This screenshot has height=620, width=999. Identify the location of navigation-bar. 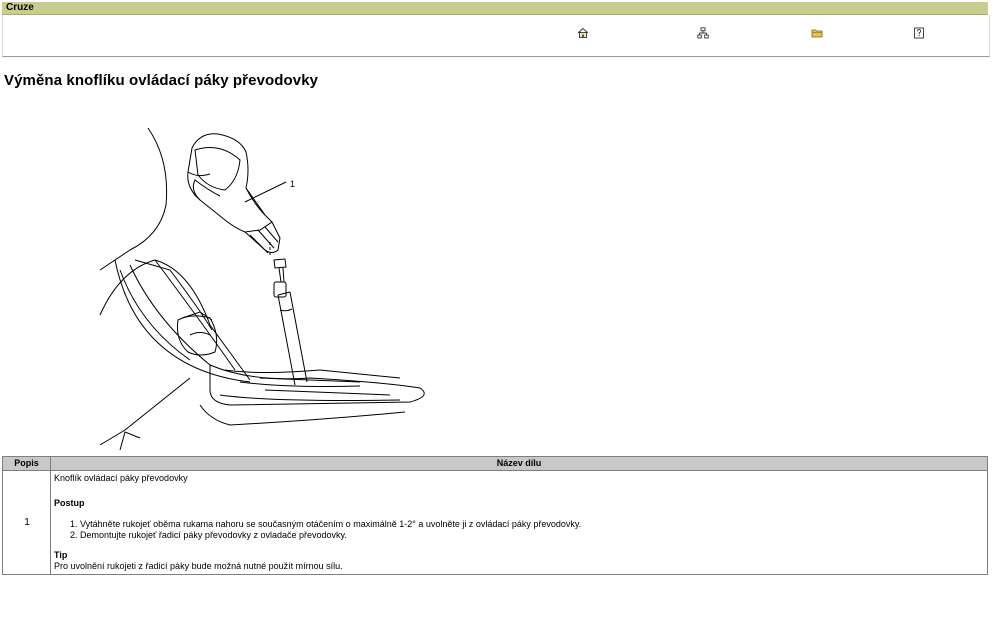
(496, 36).